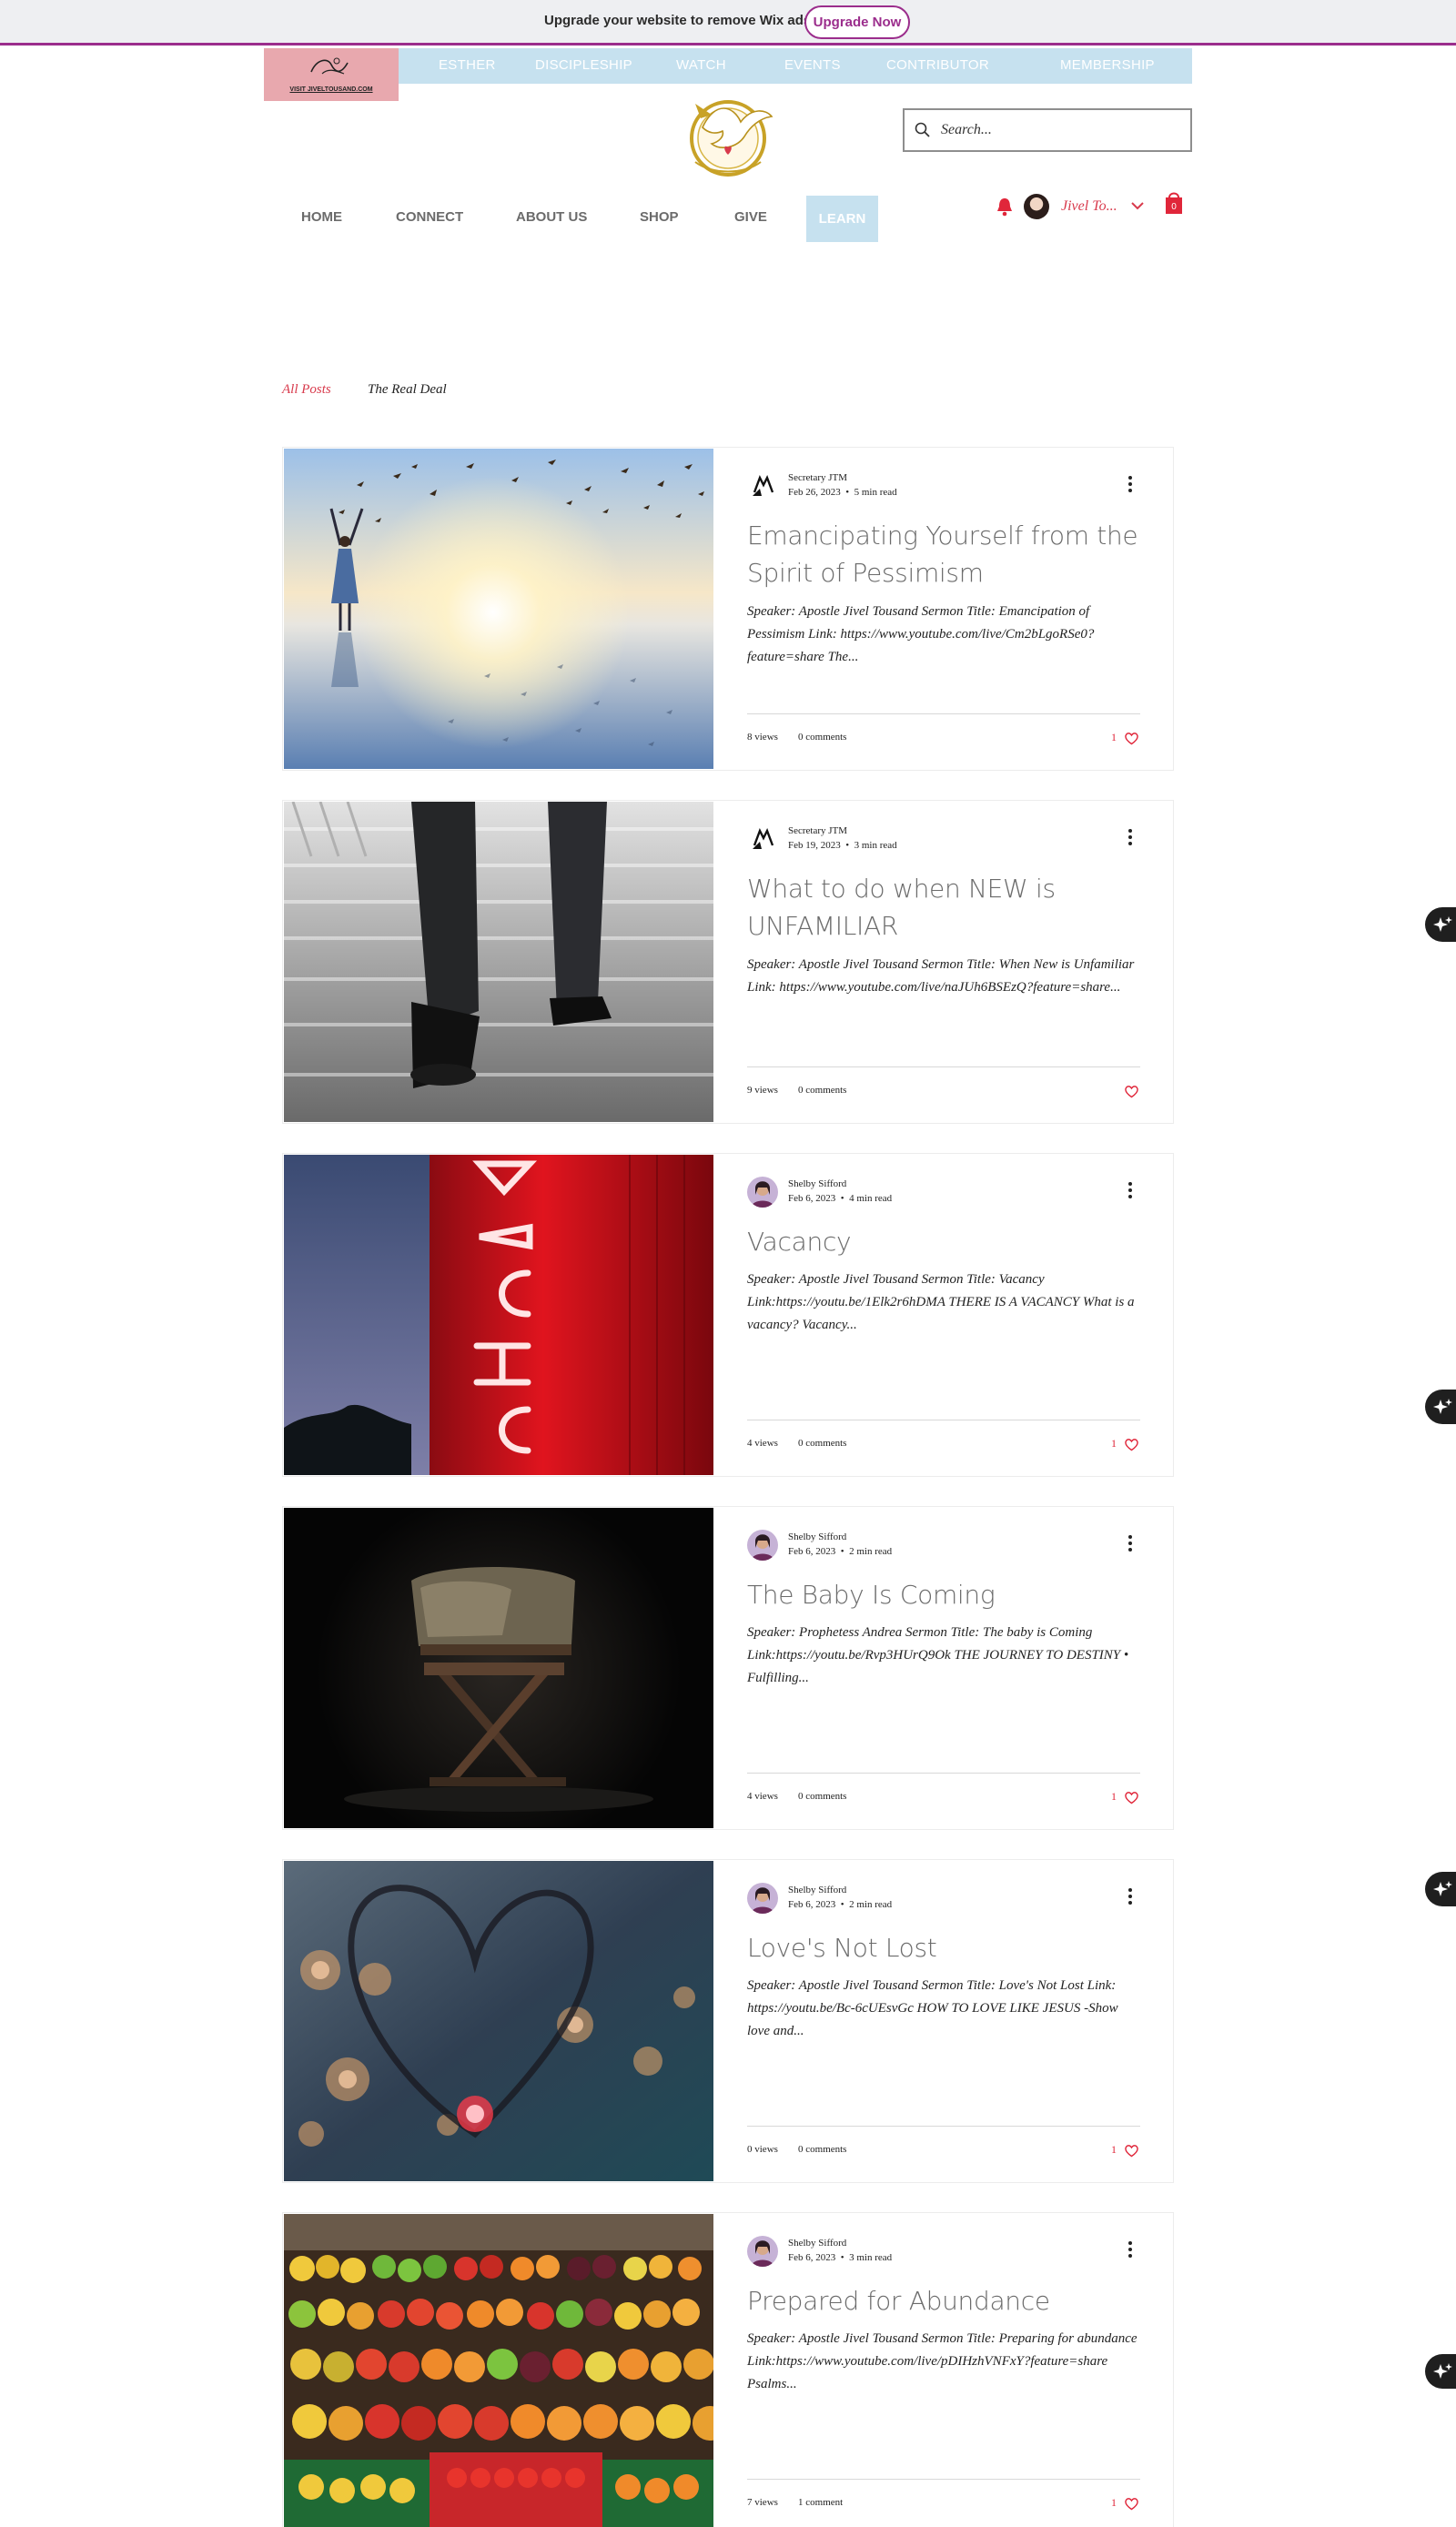 The width and height of the screenshot is (1456, 2527). What do you see at coordinates (943, 1948) in the screenshot?
I see `post-title: Love's Not Lost` at bounding box center [943, 1948].